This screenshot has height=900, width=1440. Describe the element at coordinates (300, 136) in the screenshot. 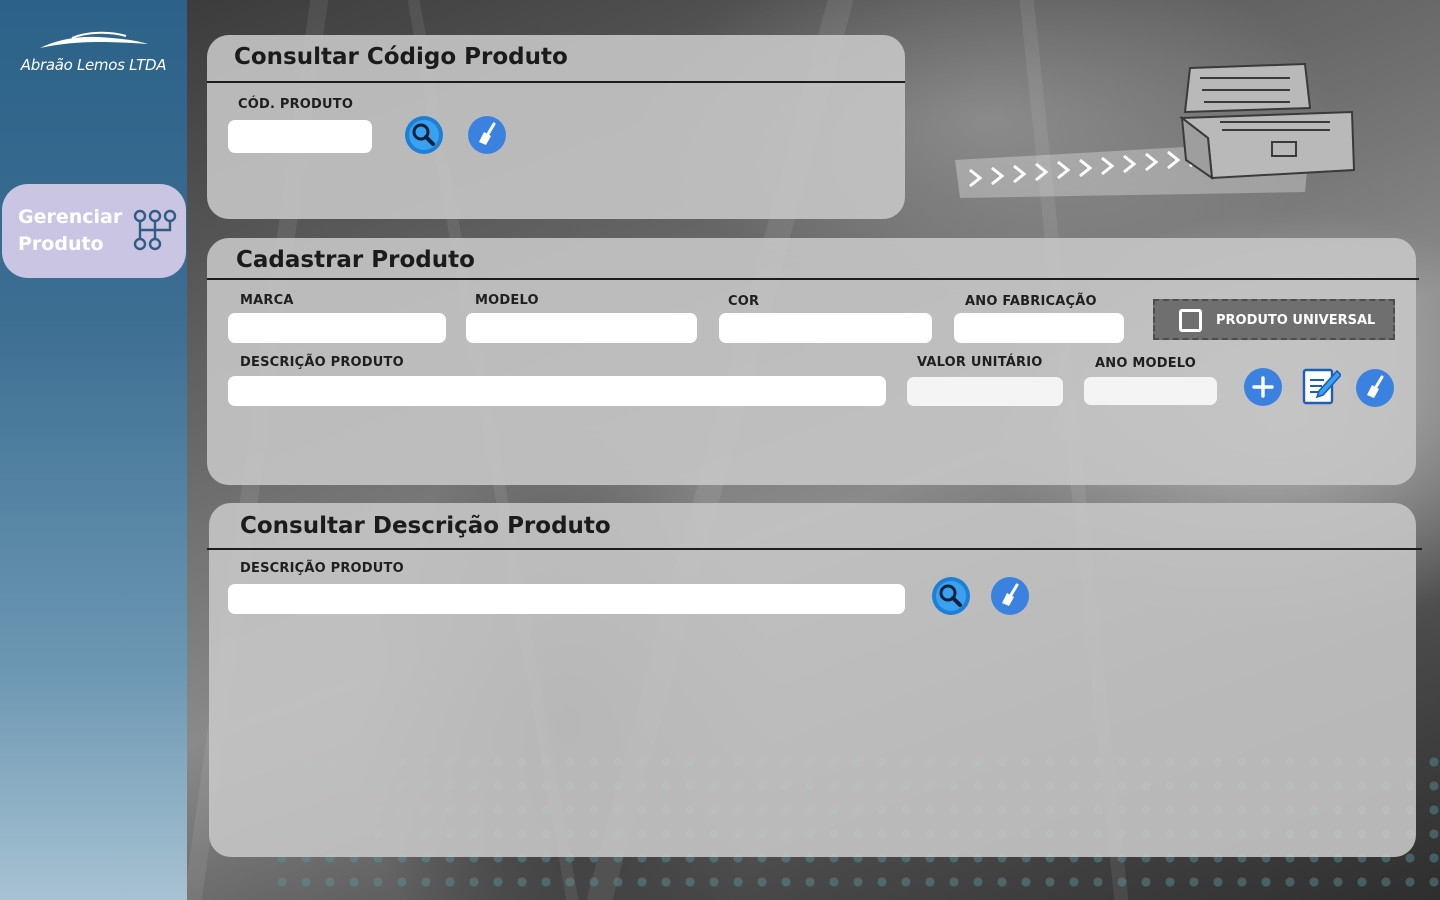

I see `code-input` at that location.